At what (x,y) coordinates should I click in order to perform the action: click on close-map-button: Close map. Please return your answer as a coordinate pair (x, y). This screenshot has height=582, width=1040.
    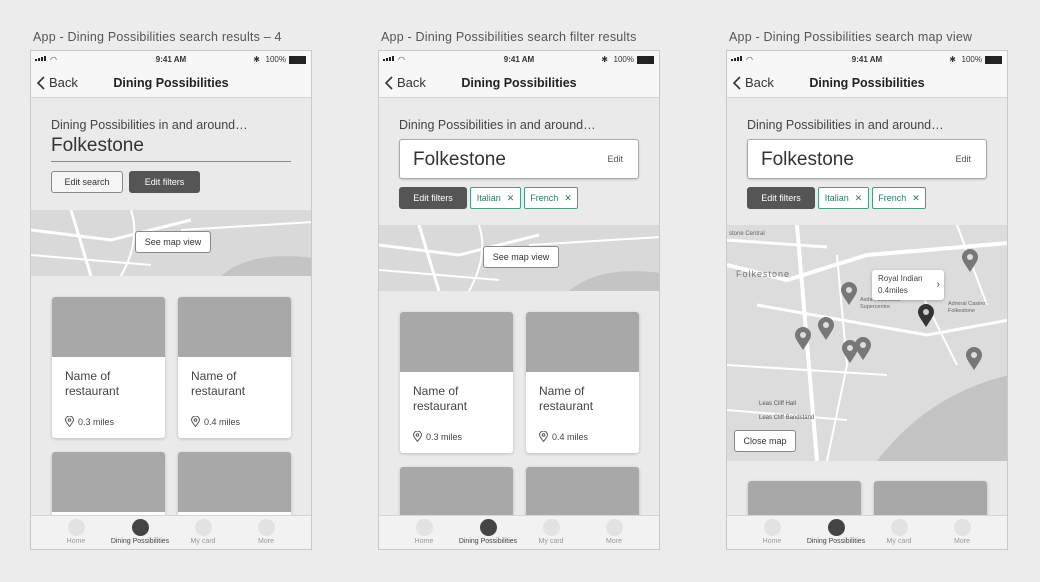
    Looking at the image, I should click on (765, 441).